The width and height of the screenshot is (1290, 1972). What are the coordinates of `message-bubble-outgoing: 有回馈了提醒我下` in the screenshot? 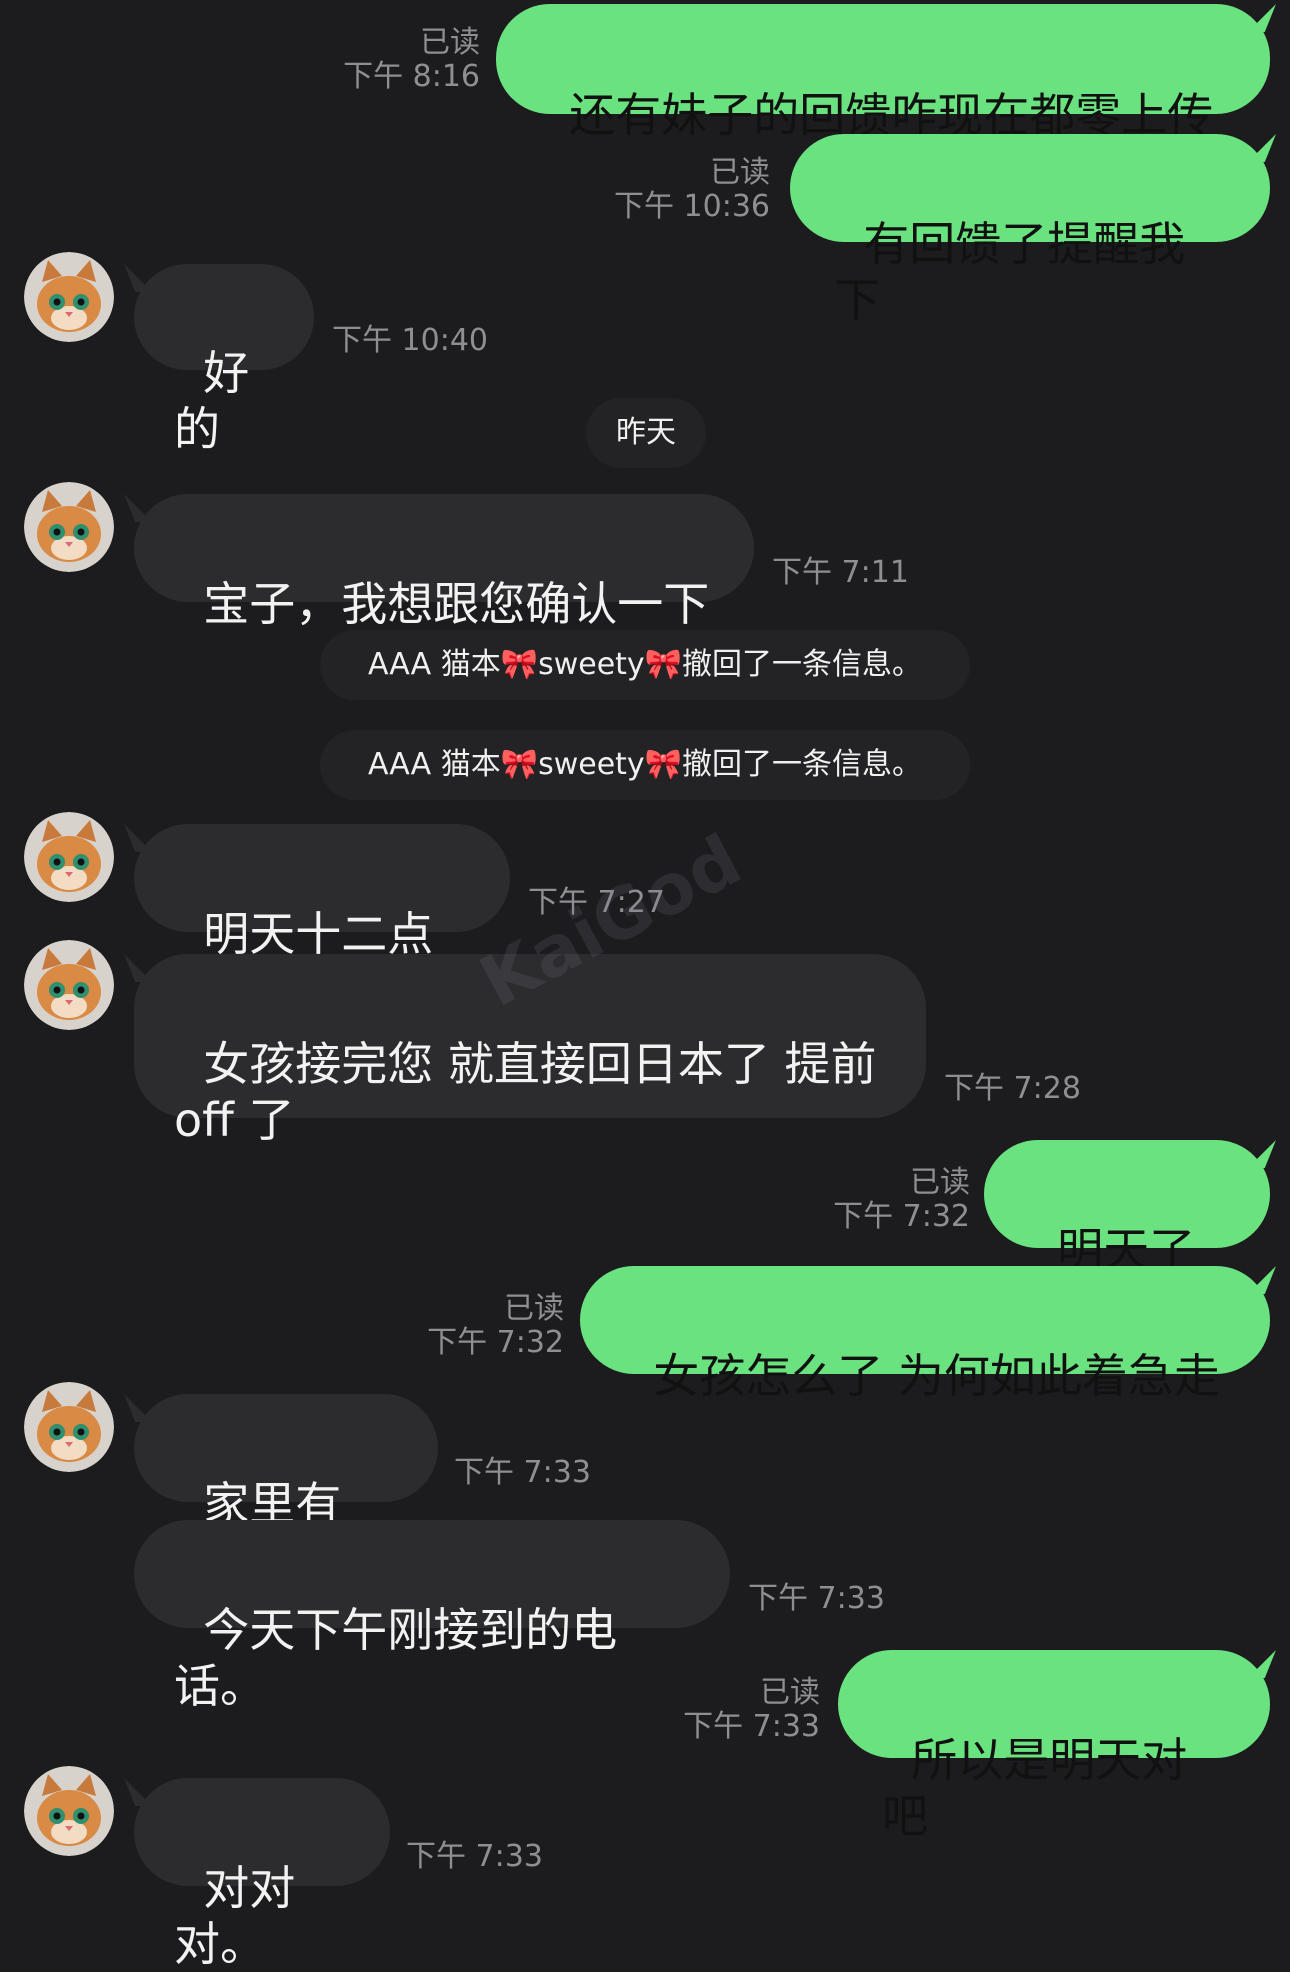 It's located at (1030, 230).